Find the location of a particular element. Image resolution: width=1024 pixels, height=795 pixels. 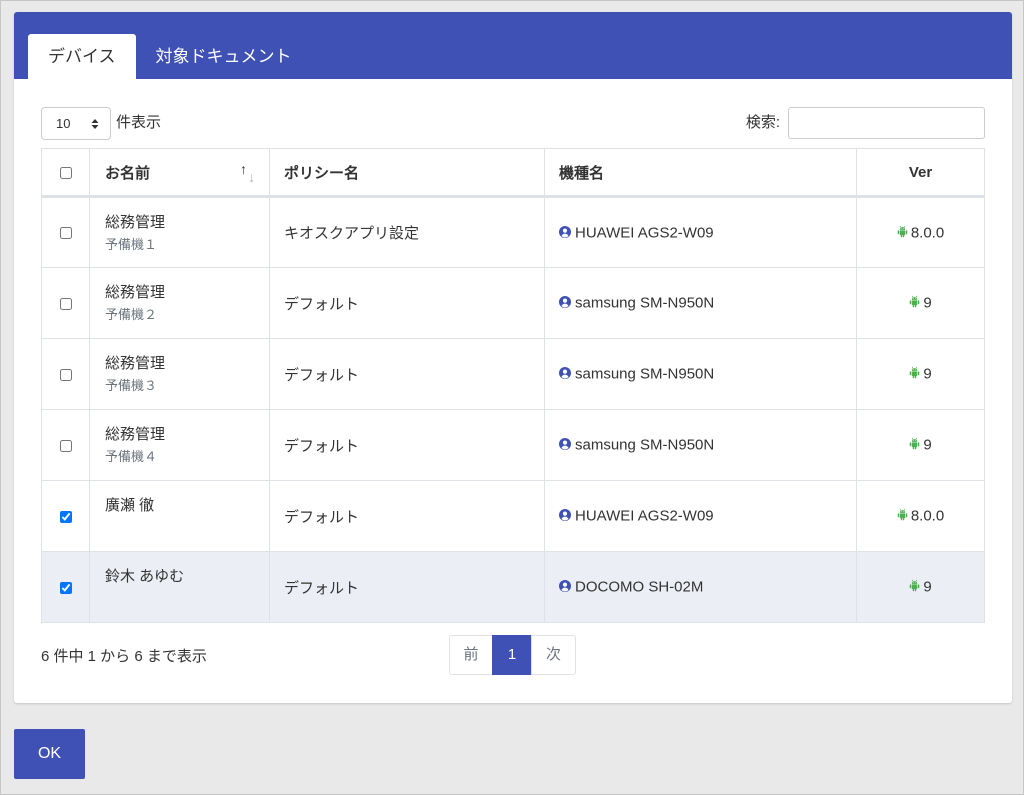

page-button-1: 1 is located at coordinates (512, 655).